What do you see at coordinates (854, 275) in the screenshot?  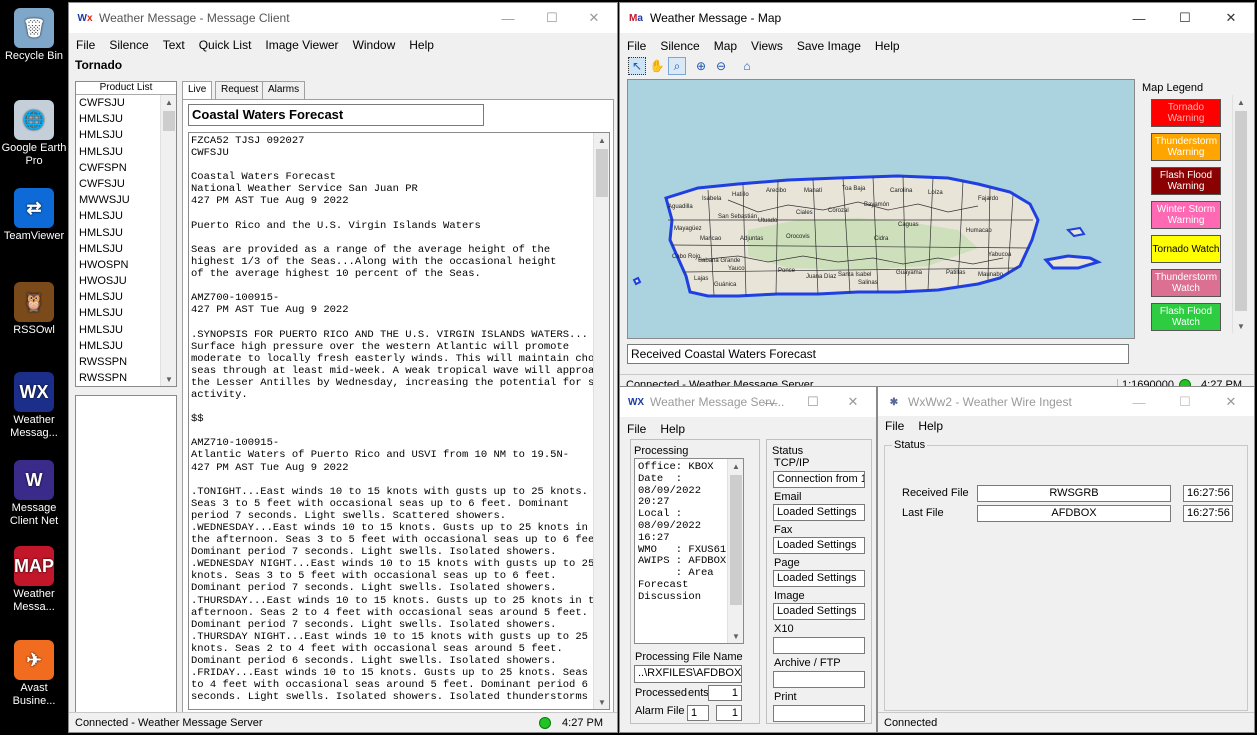 I see `map-place-label: Santa Isabel` at bounding box center [854, 275].